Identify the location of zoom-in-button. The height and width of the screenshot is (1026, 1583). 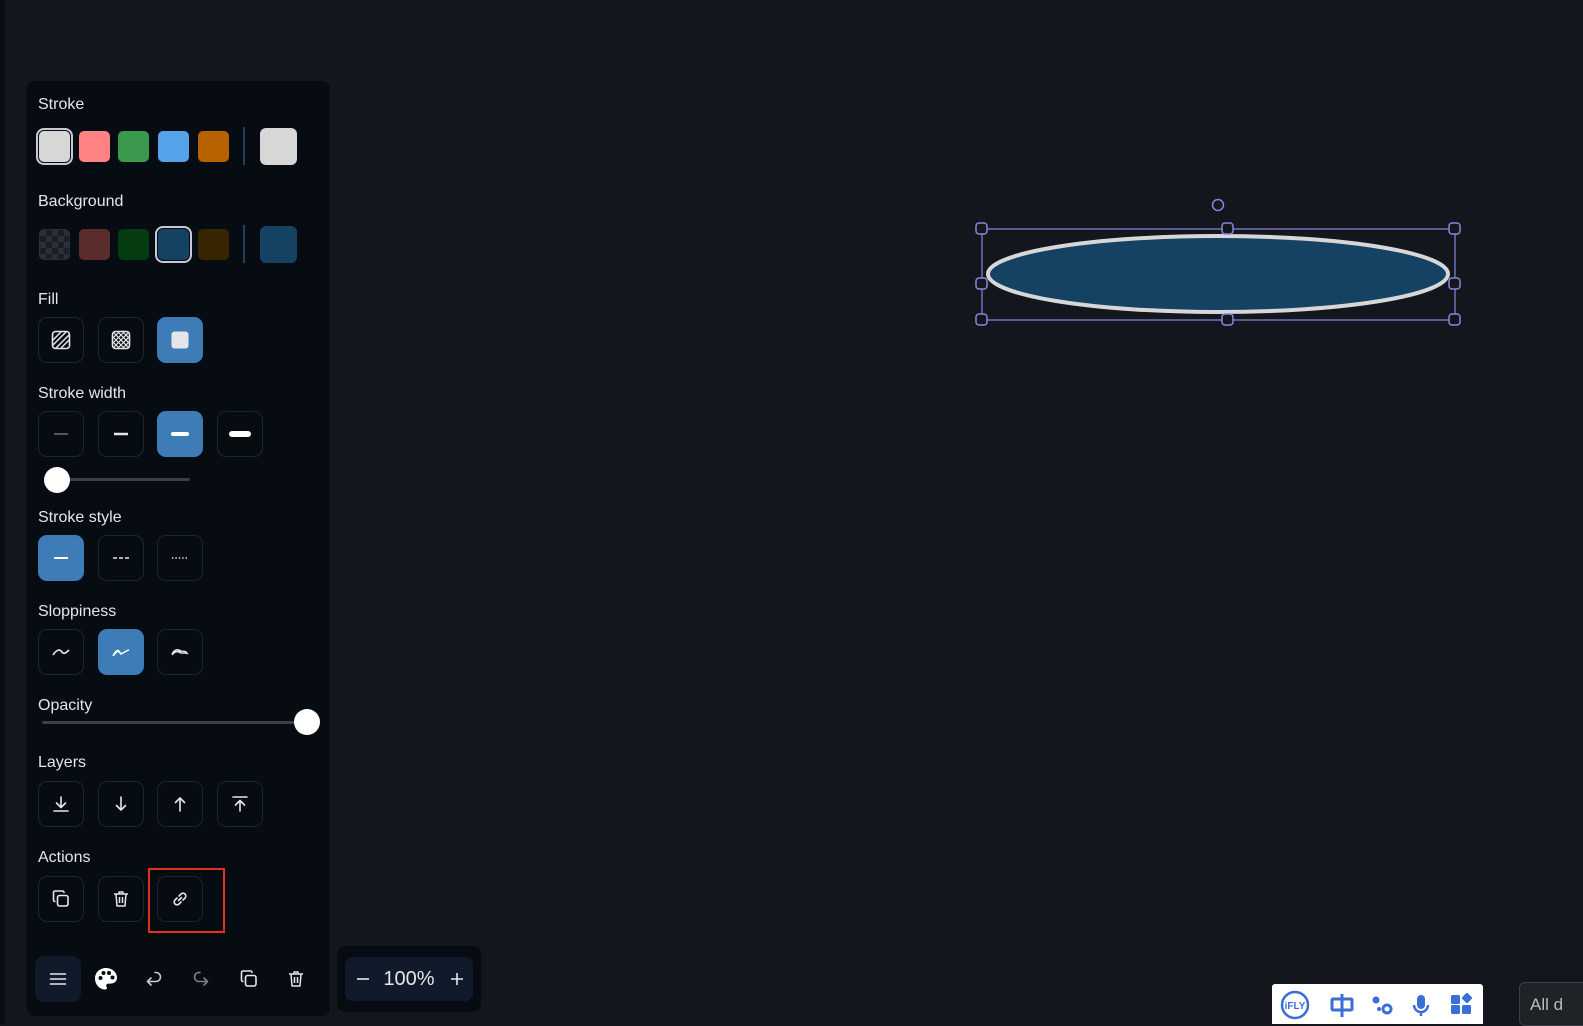
(457, 979).